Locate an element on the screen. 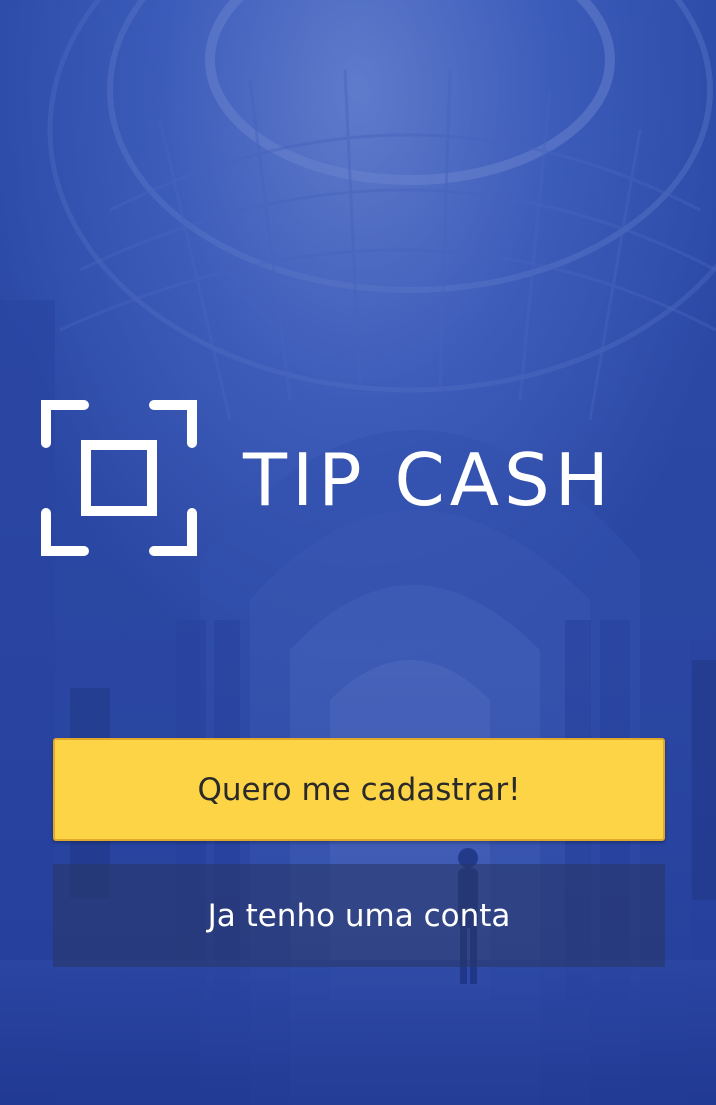  register-button-label: Quero me cadastrar! is located at coordinates (359, 789).